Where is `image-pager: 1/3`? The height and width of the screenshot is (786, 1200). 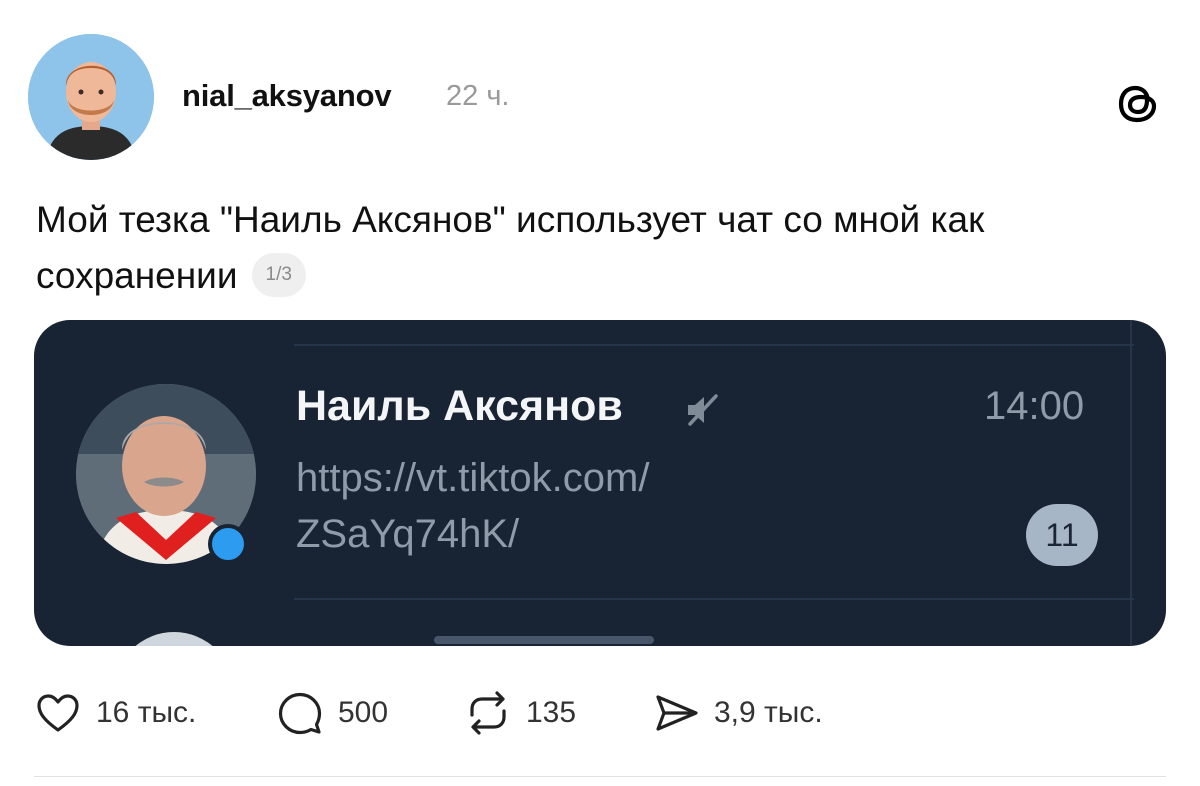 image-pager: 1/3 is located at coordinates (278, 275).